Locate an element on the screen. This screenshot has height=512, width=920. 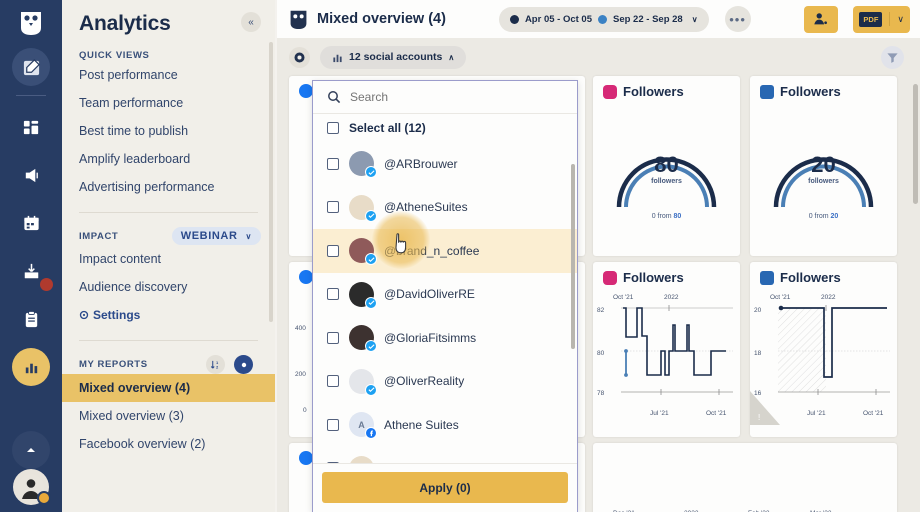
compare-range-label: Sep 22 - Sep 28 is located at coordinates (648, 19).